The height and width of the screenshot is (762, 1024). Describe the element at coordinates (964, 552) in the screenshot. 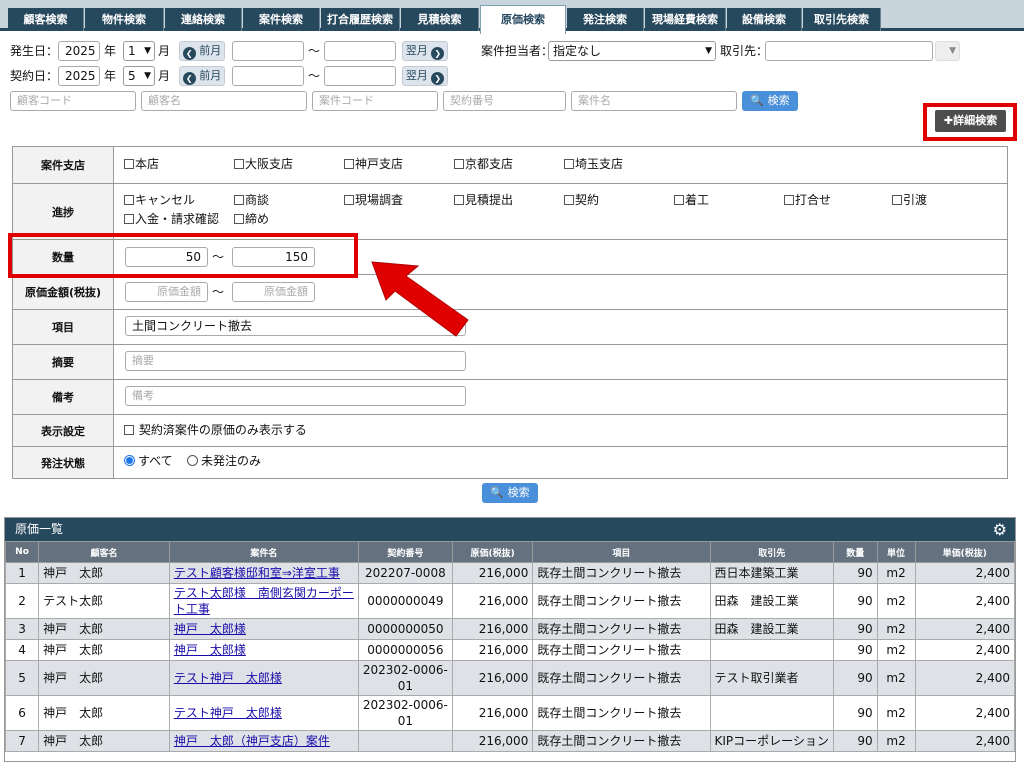

I see `column-header: 単価(税抜)` at that location.